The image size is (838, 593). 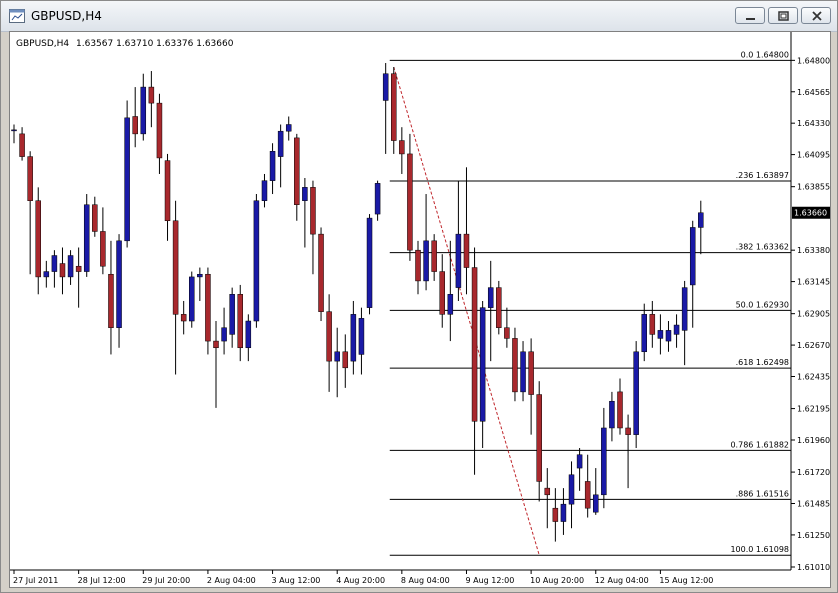 I want to click on y-tick-label: 1.64800, so click(x=813, y=60).